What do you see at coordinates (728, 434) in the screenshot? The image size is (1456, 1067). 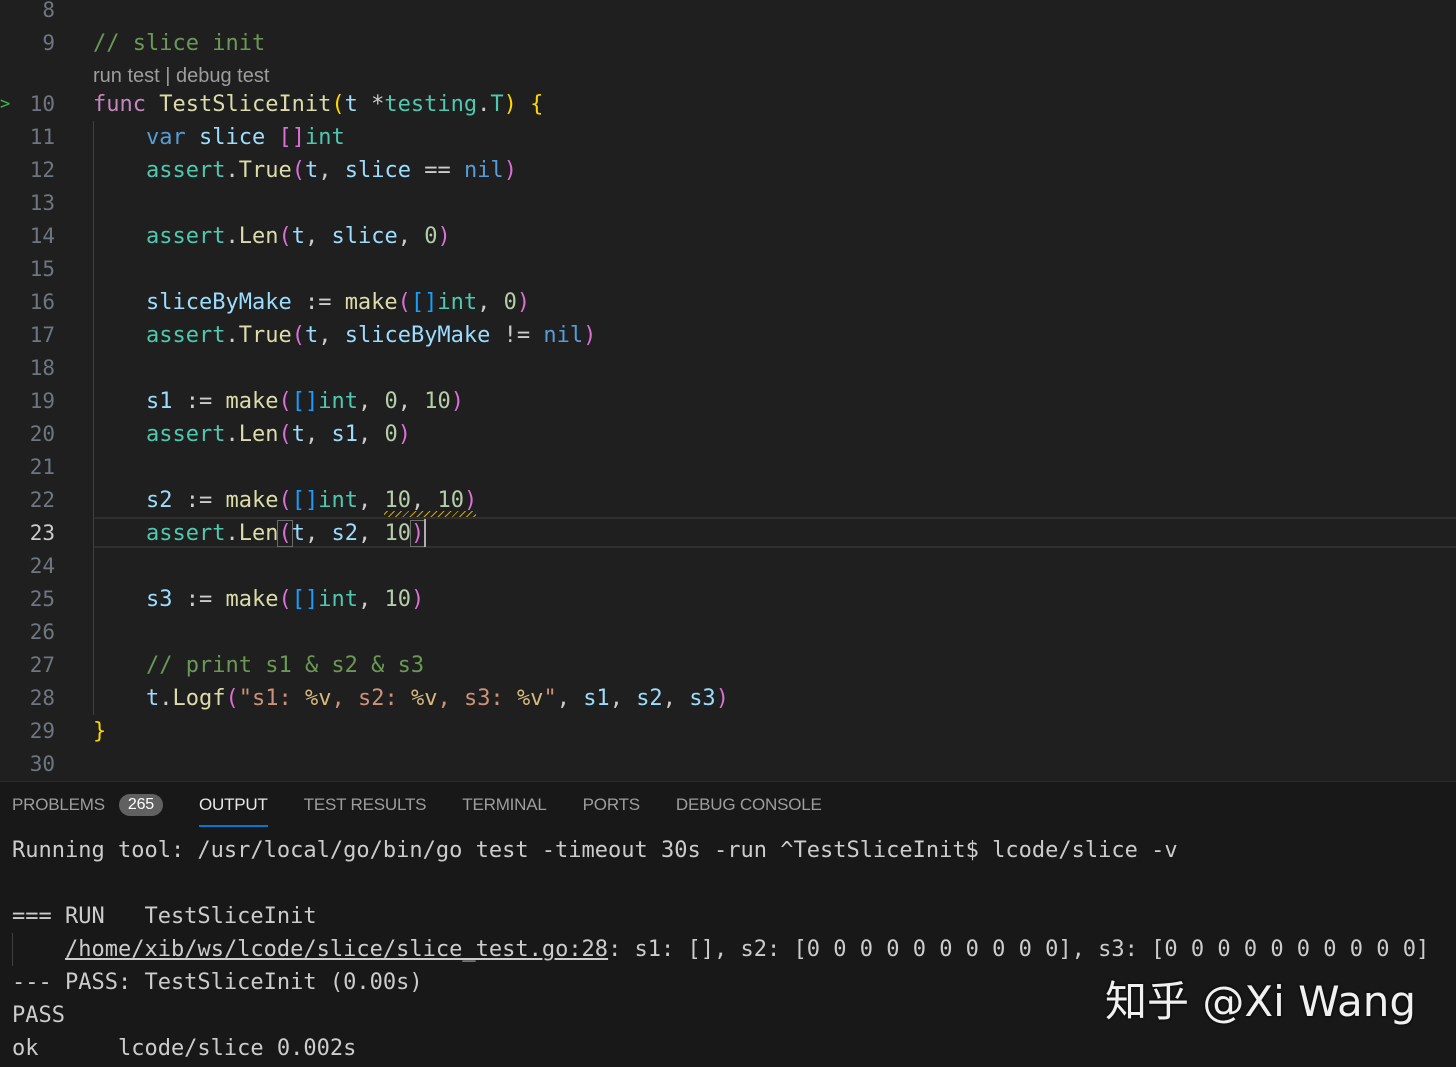 I see `code-line: 20 assert.Len(t, s1, 0)` at bounding box center [728, 434].